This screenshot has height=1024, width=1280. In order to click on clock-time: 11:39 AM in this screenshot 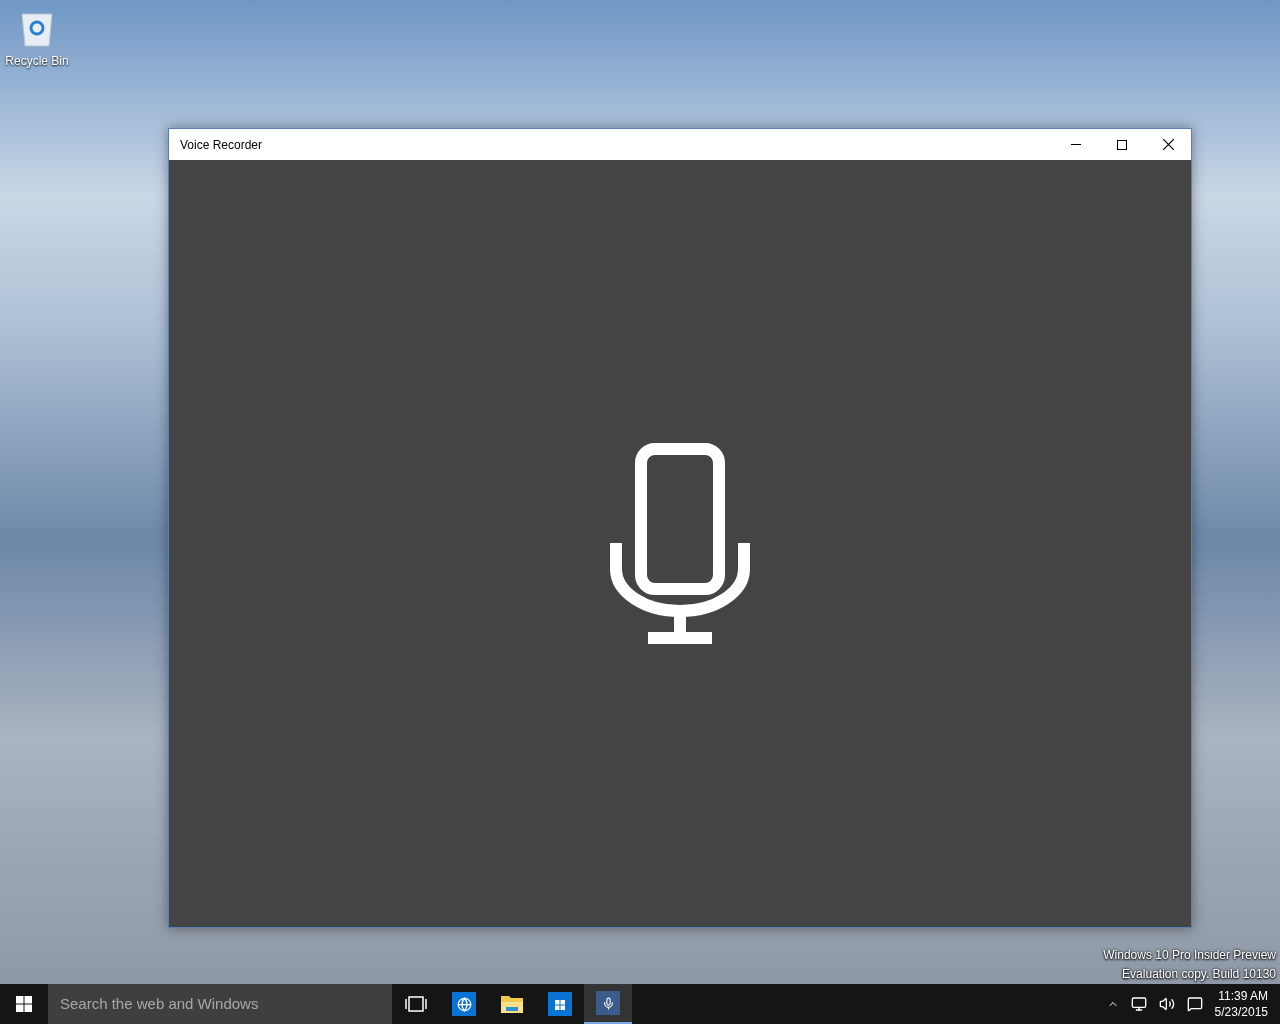, I will do `click(1243, 996)`.